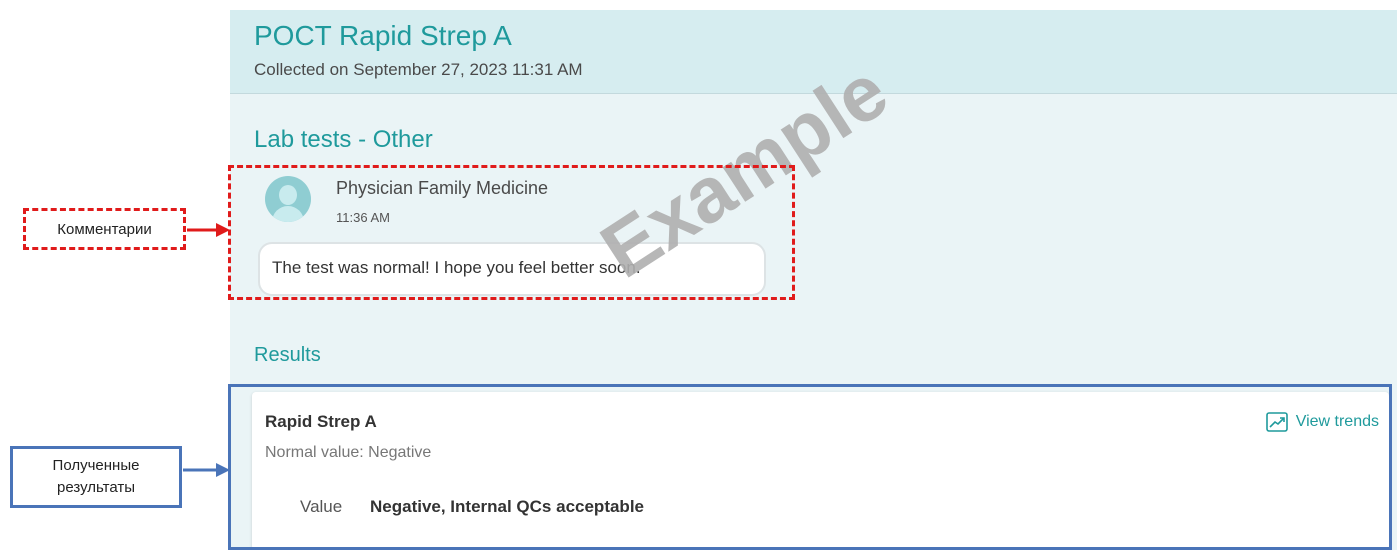 The height and width of the screenshot is (550, 1397). I want to click on results-arrow-icon, so click(206, 470).